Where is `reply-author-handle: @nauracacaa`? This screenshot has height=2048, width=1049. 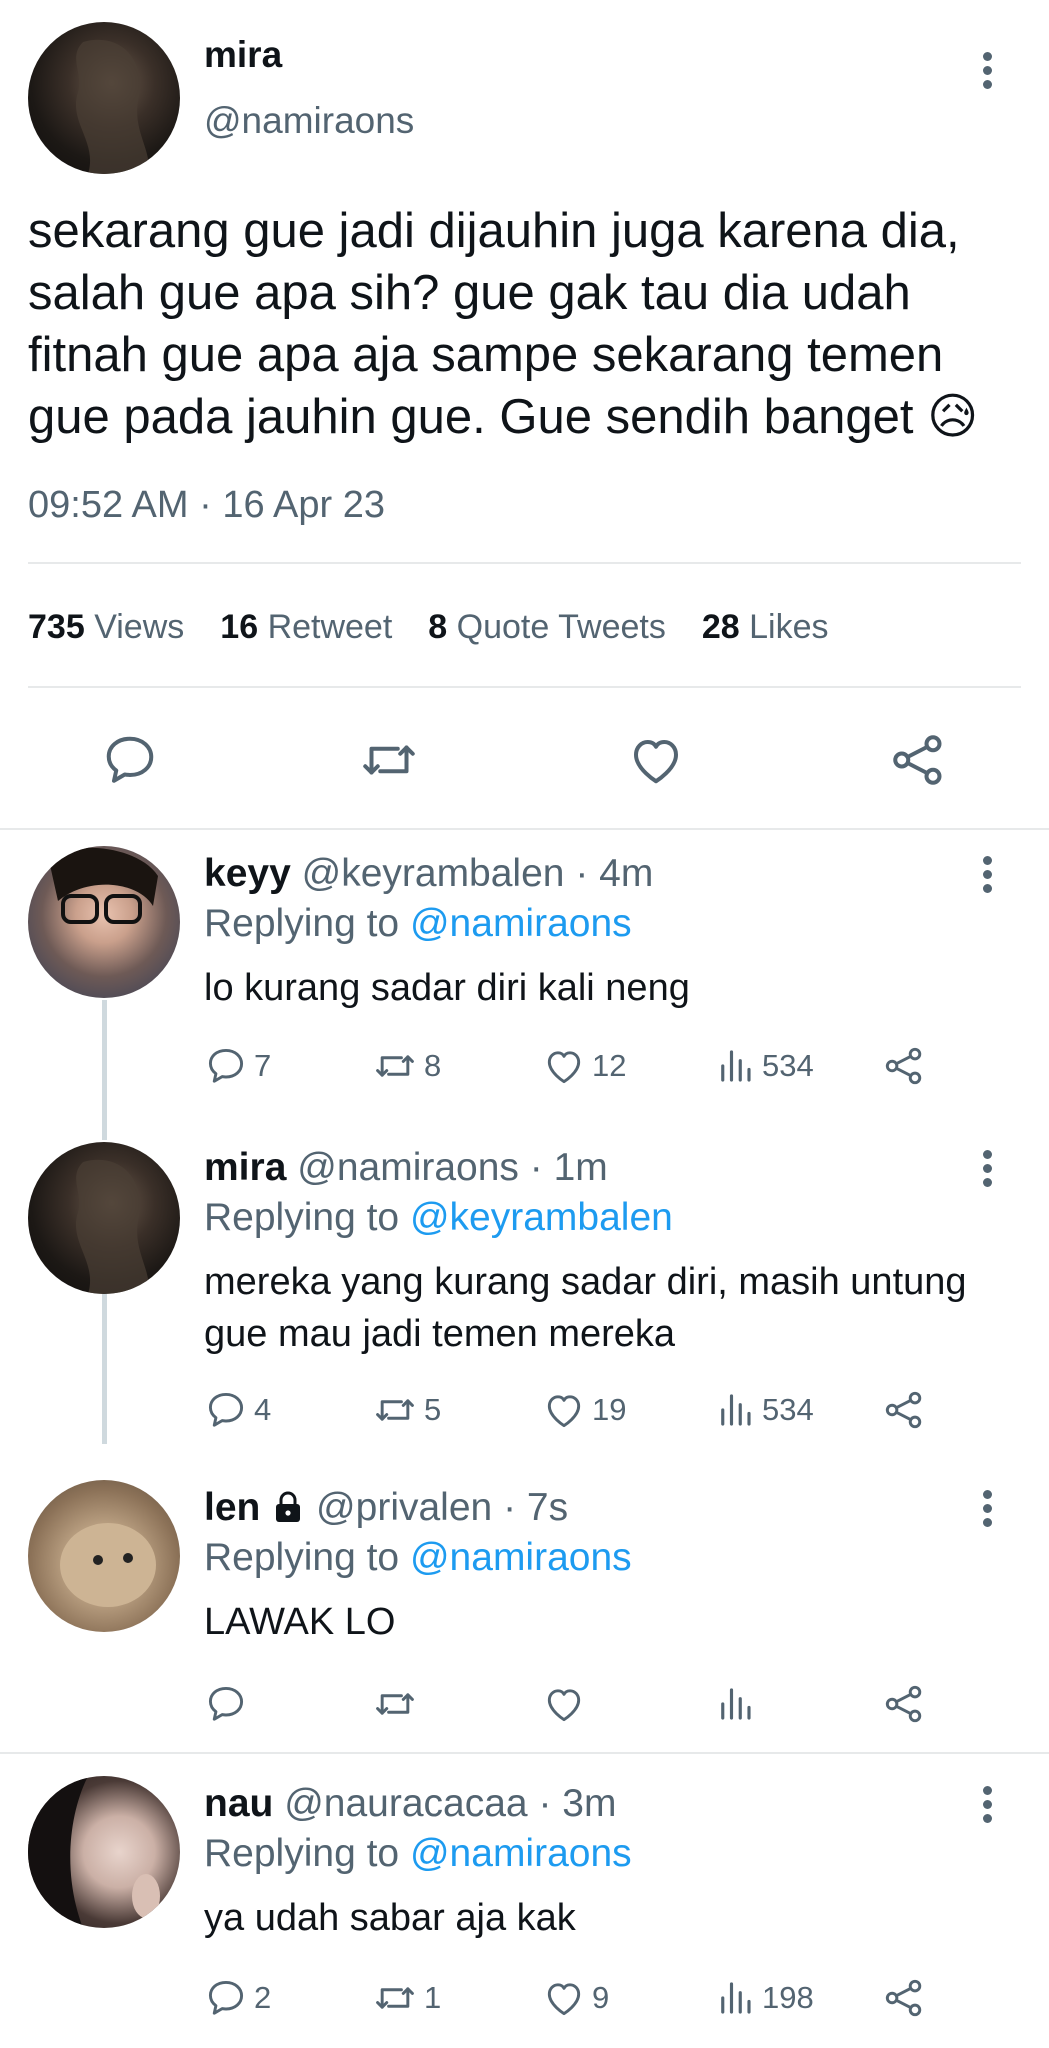
reply-author-handle: @nauracacaa is located at coordinates (405, 1803).